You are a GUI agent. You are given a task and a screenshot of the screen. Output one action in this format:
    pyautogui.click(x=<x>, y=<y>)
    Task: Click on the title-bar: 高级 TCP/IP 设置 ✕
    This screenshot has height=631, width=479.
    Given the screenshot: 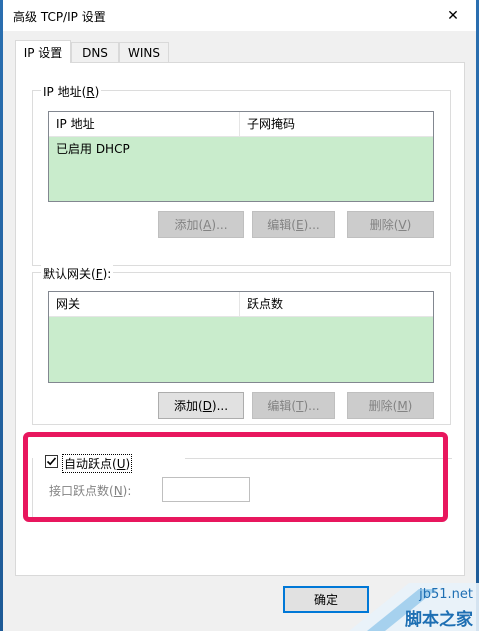 What is the action you would take?
    pyautogui.click(x=239, y=15)
    